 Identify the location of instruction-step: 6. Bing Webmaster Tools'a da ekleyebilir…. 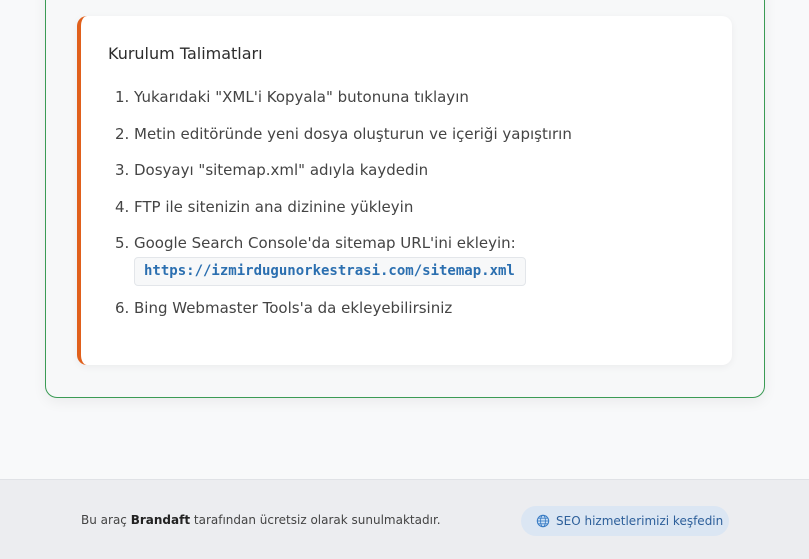
(415, 308).